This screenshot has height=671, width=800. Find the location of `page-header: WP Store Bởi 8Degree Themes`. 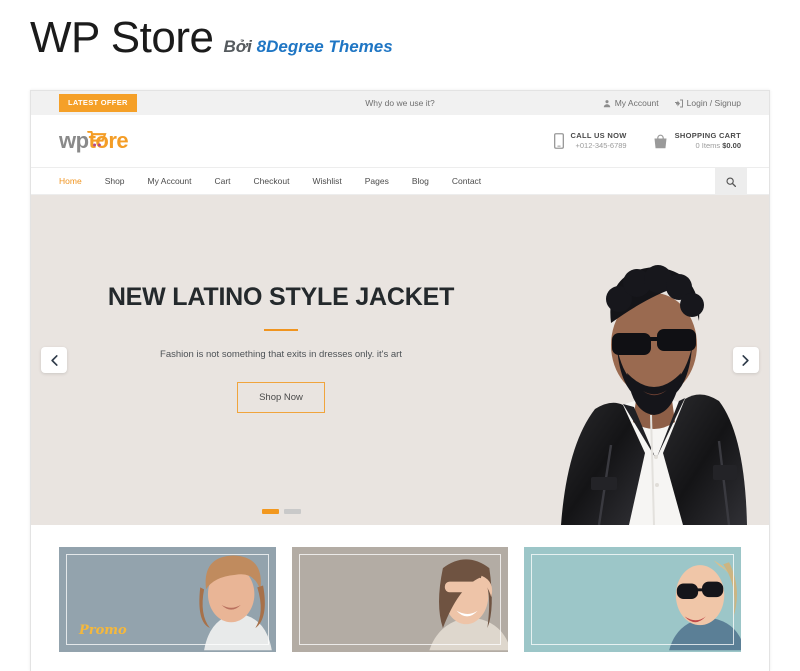

page-header: WP Store Bởi 8Degree Themes is located at coordinates (400, 30).